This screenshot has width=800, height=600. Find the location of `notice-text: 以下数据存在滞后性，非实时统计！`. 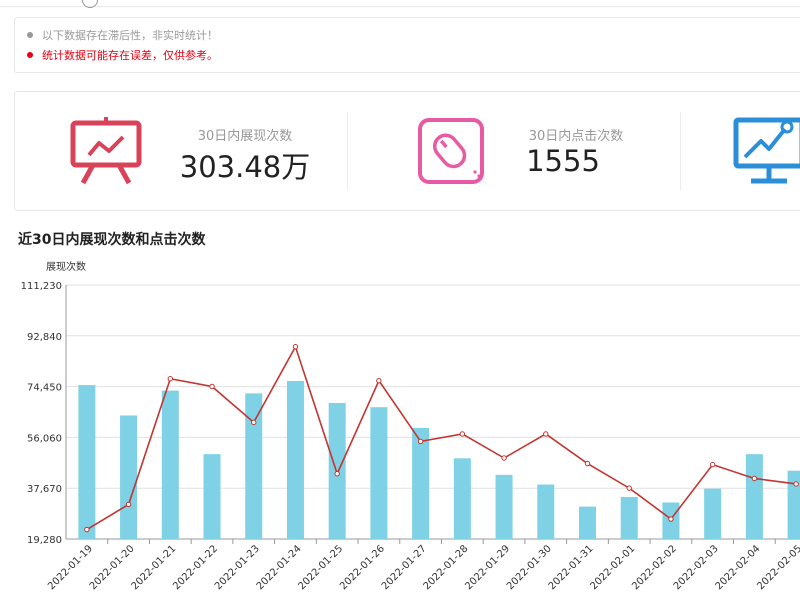

notice-text: 以下数据存在滞后性，非实时统计！ is located at coordinates (130, 35).